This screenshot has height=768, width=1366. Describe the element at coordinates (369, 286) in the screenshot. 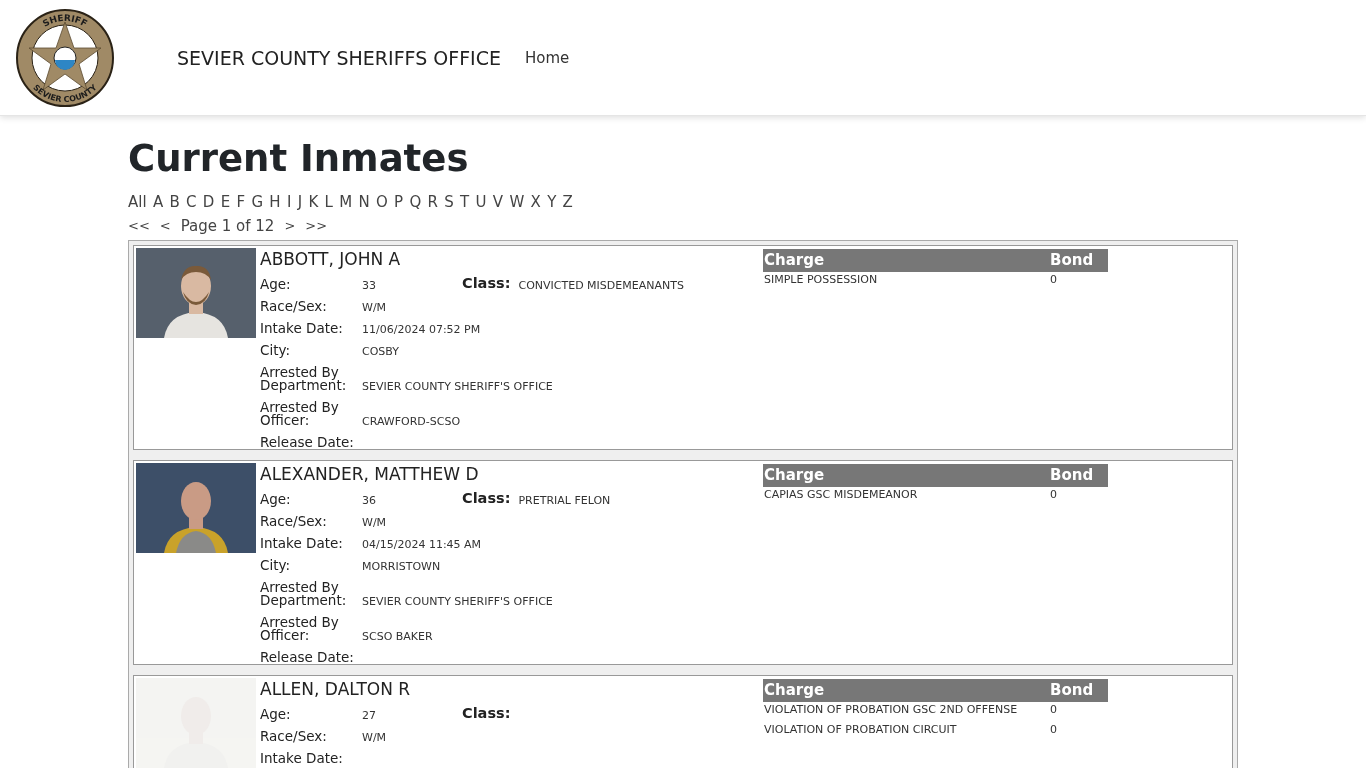

I see `field-value: 33` at that location.